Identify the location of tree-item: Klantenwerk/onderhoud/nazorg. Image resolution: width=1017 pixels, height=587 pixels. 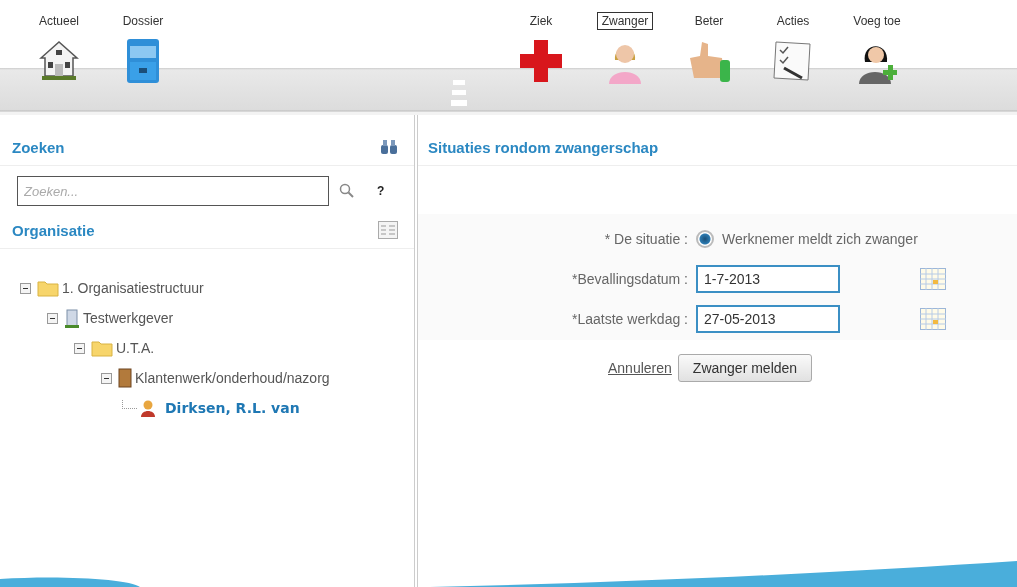
(232, 378).